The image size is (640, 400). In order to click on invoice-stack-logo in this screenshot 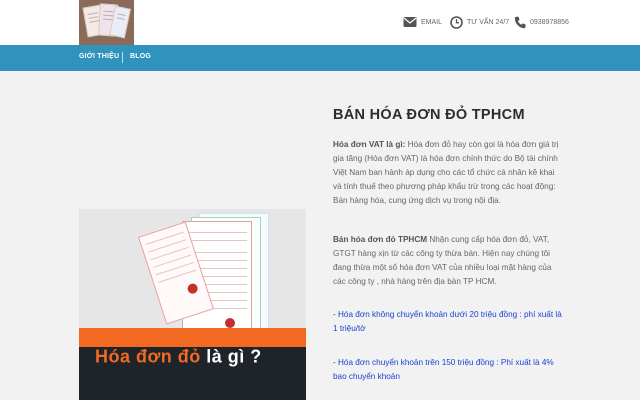, I will do `click(106, 22)`.